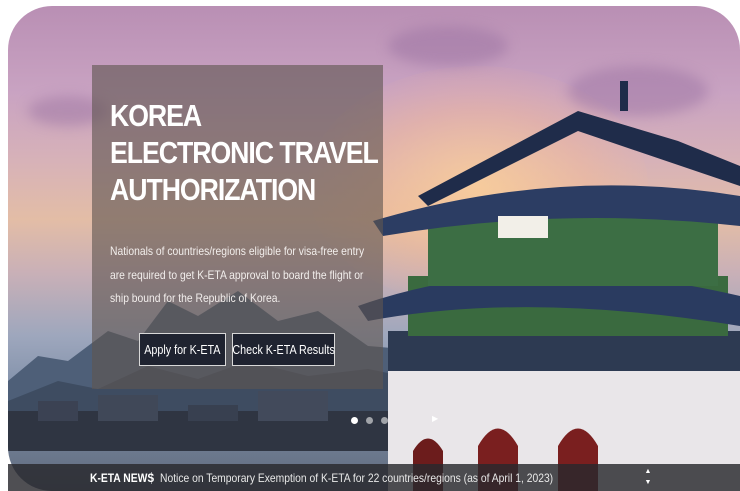 The width and height of the screenshot is (740, 491). What do you see at coordinates (648, 471) in the screenshot?
I see `news-up-arrow-icon: ▲` at bounding box center [648, 471].